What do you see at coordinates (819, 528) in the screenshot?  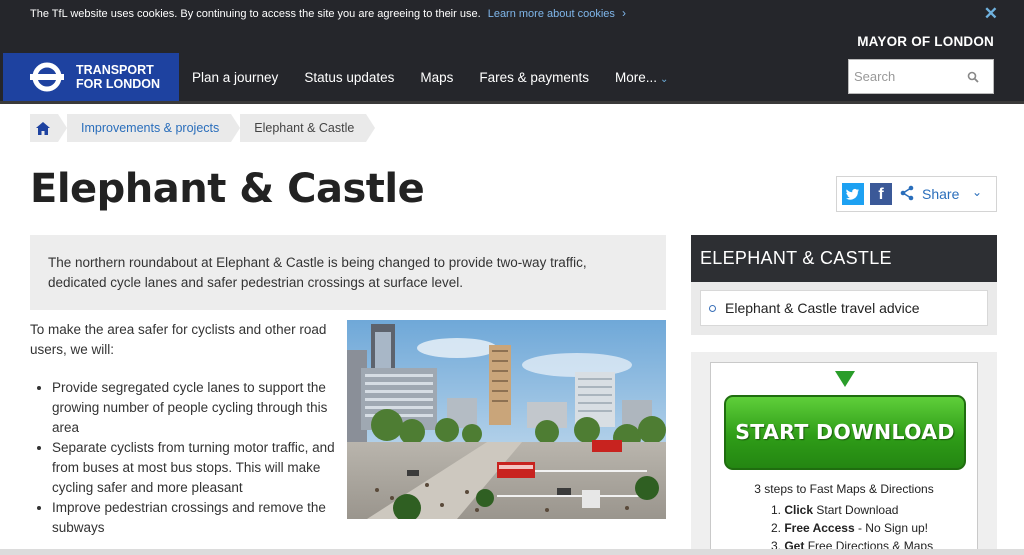 I see `ad-step-2-bold: Free Access` at bounding box center [819, 528].